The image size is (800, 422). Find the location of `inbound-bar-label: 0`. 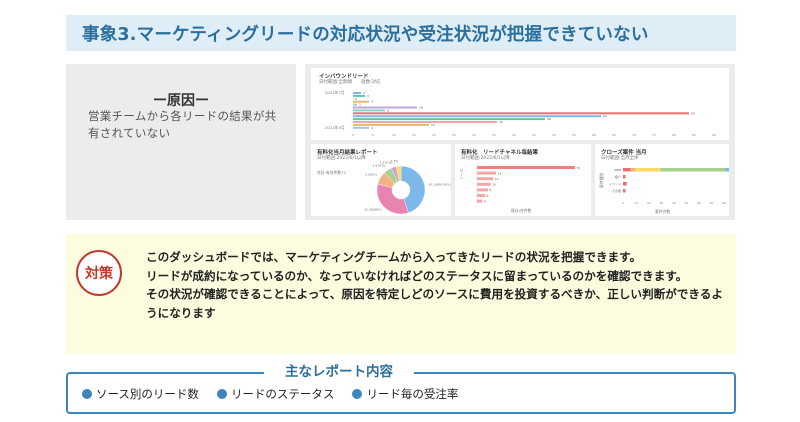

inbound-bar-label: 0 is located at coordinates (356, 99).